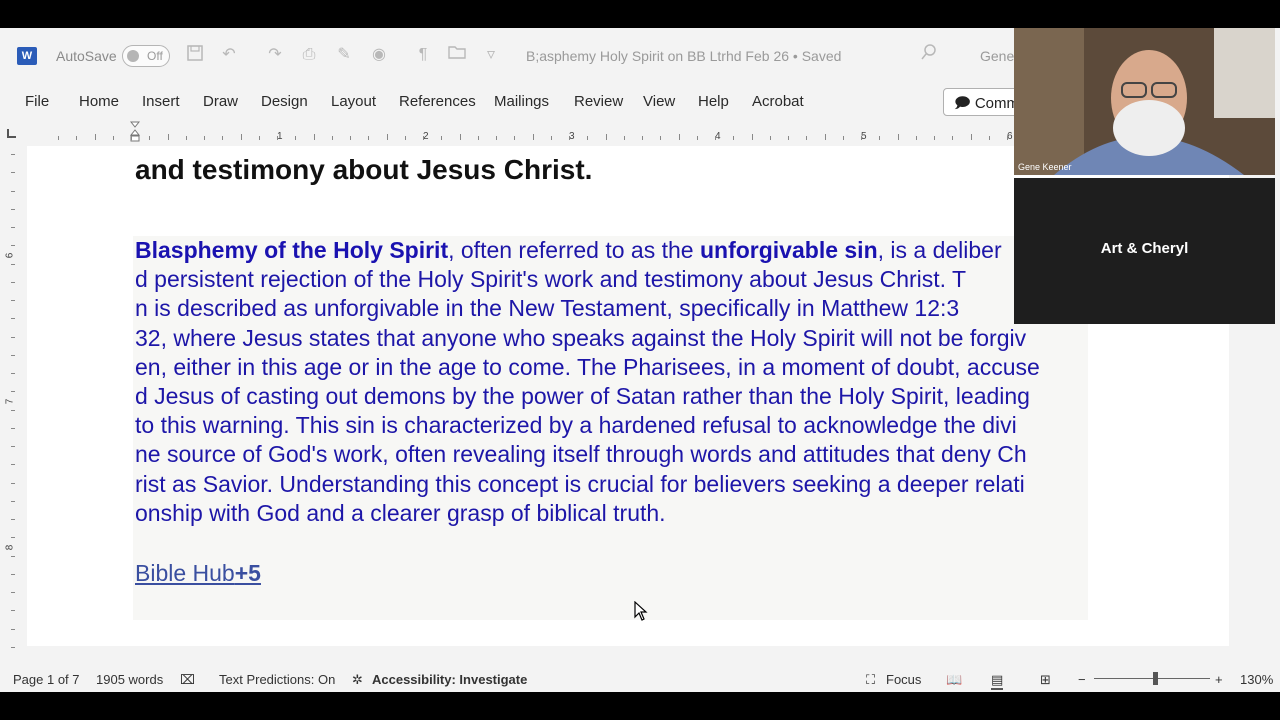  I want to click on zoom-out-icon: −, so click(1082, 679).